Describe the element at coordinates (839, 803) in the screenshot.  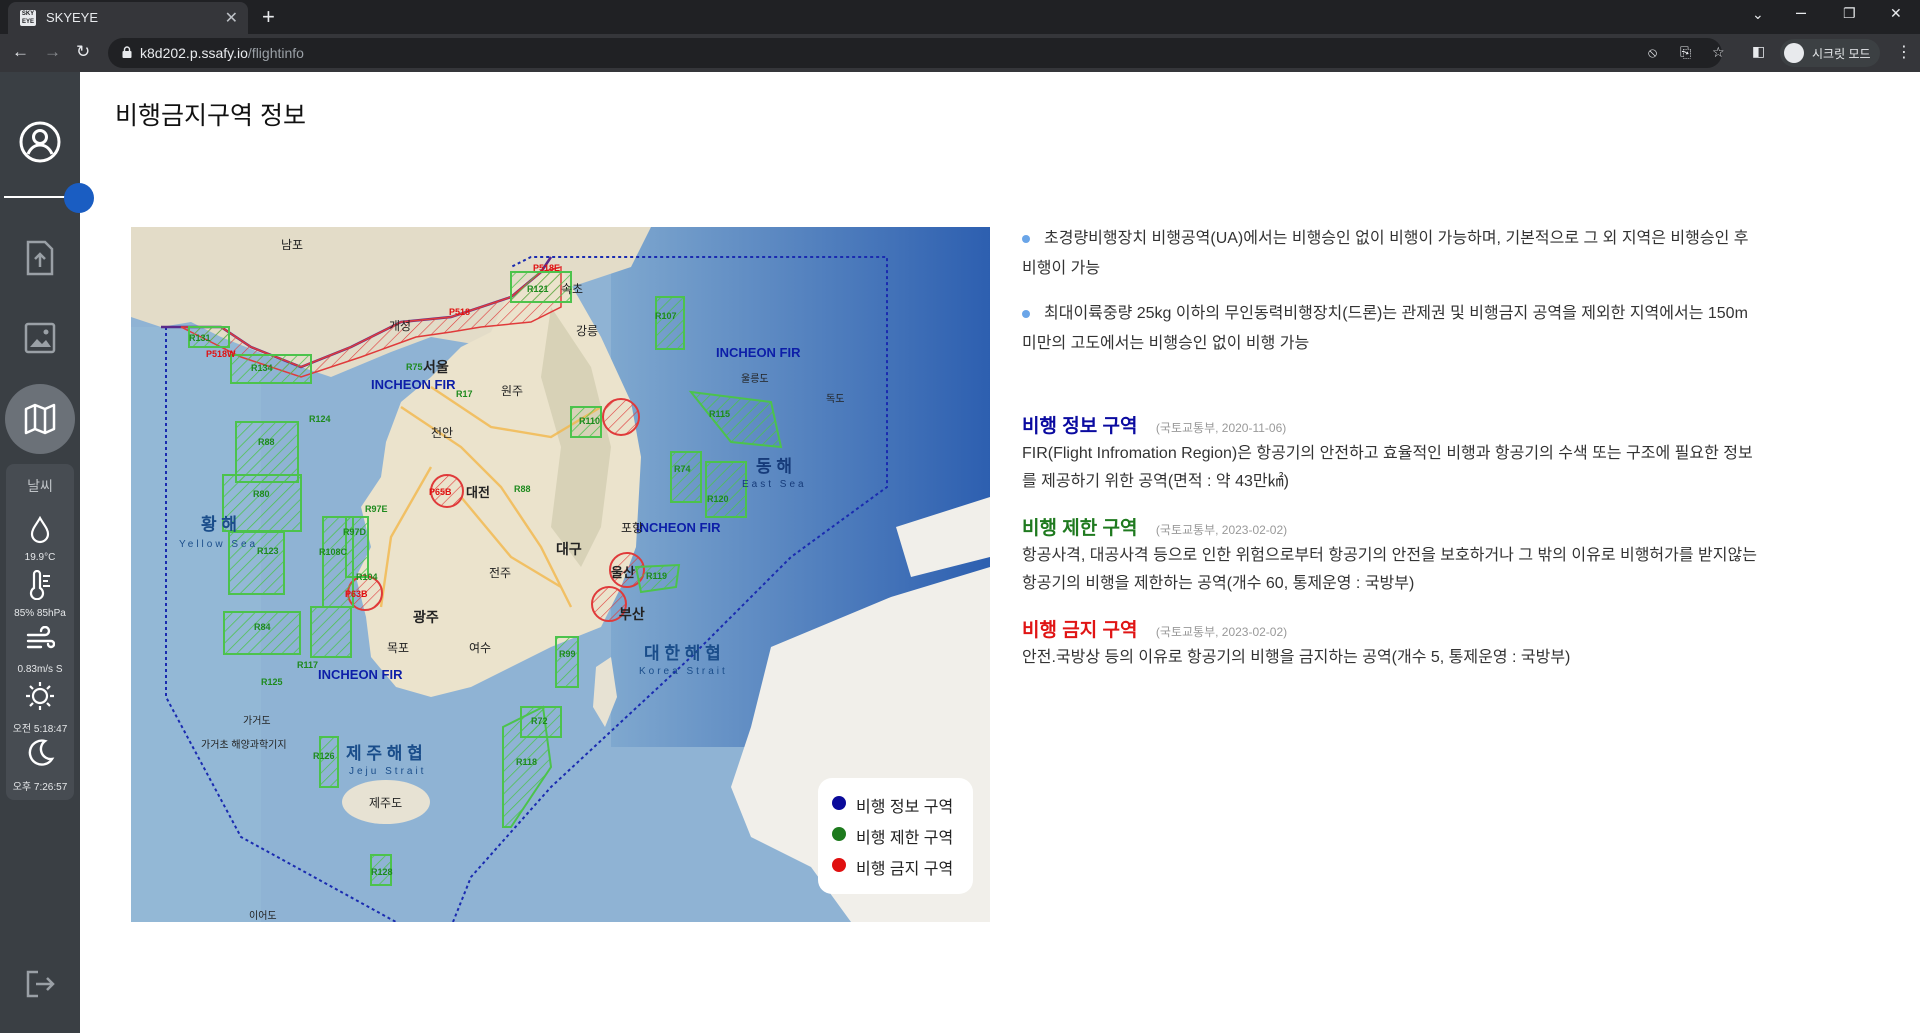
I see `legend-fir-dot` at that location.